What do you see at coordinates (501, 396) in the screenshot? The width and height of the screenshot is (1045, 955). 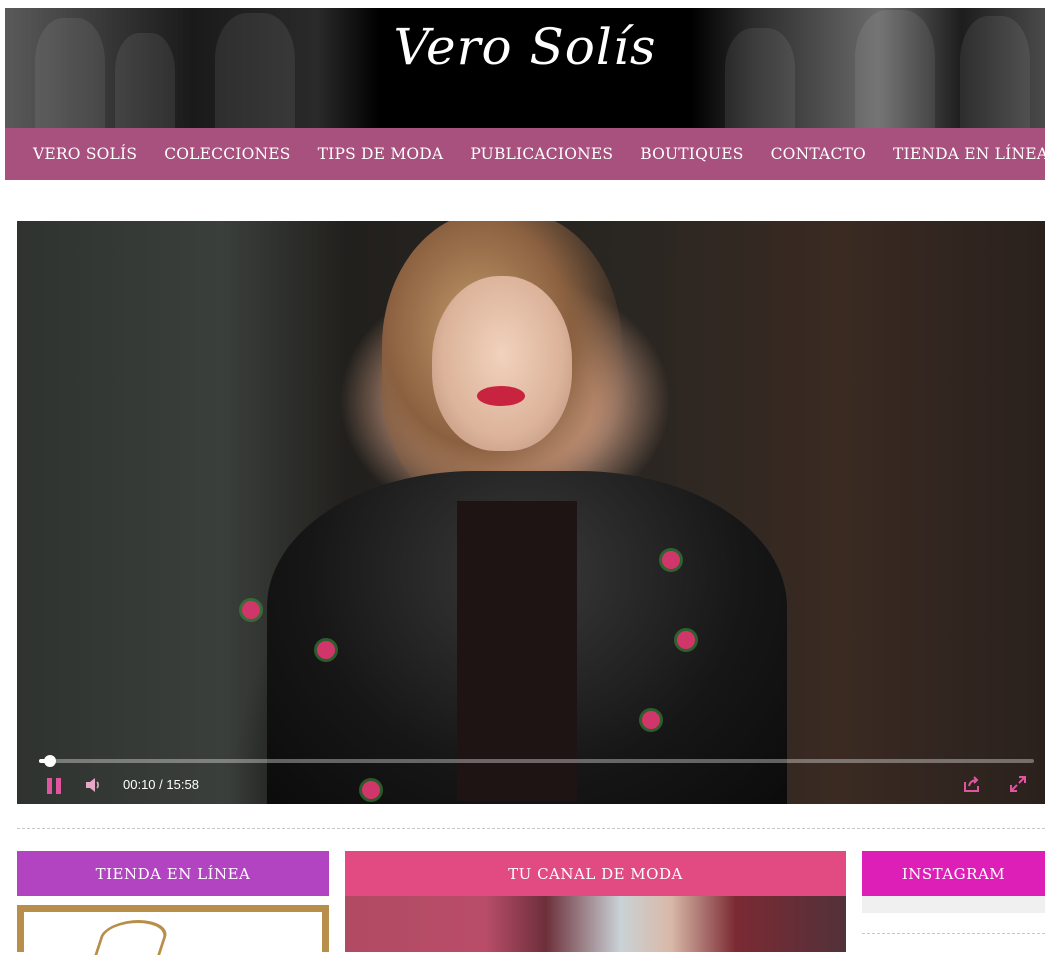 I see `video-frame-lips` at bounding box center [501, 396].